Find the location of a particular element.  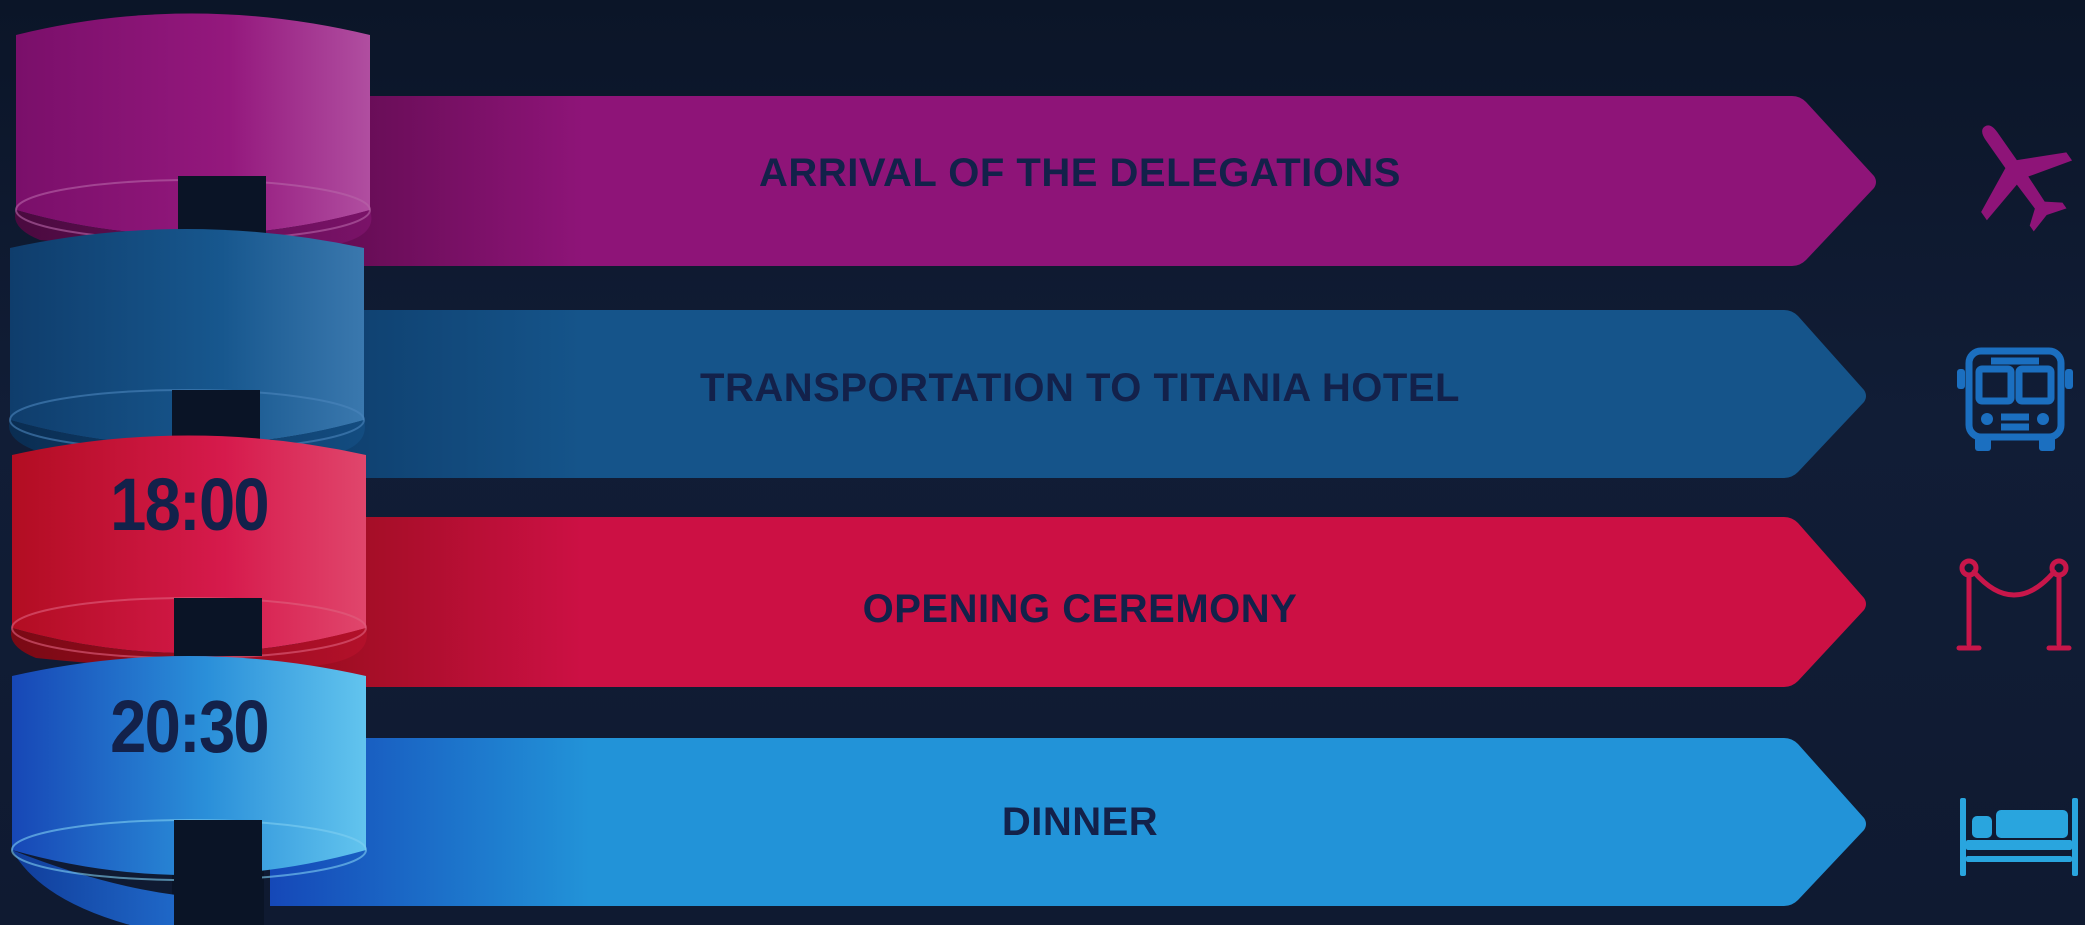

item-title-arrival: ARRIVAL OF THE DELEGATIONS is located at coordinates (1080, 173).